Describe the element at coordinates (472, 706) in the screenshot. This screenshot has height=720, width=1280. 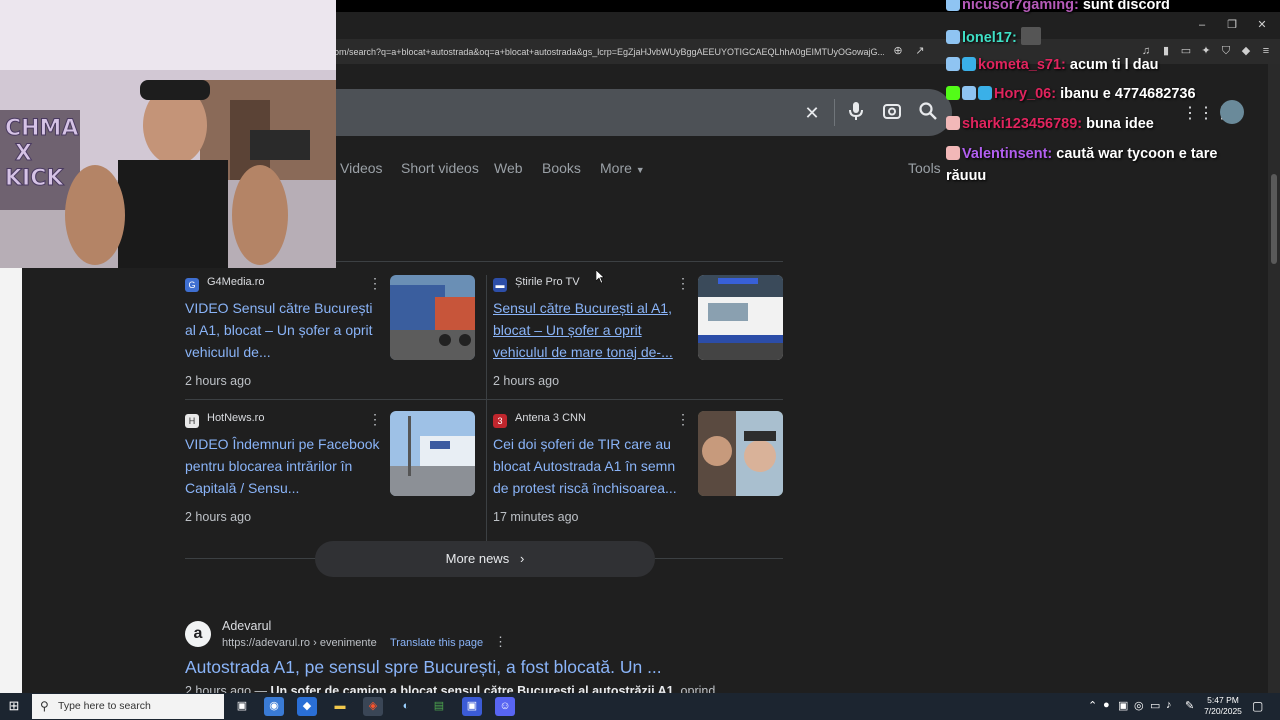
I see `app-icon: ▣` at that location.